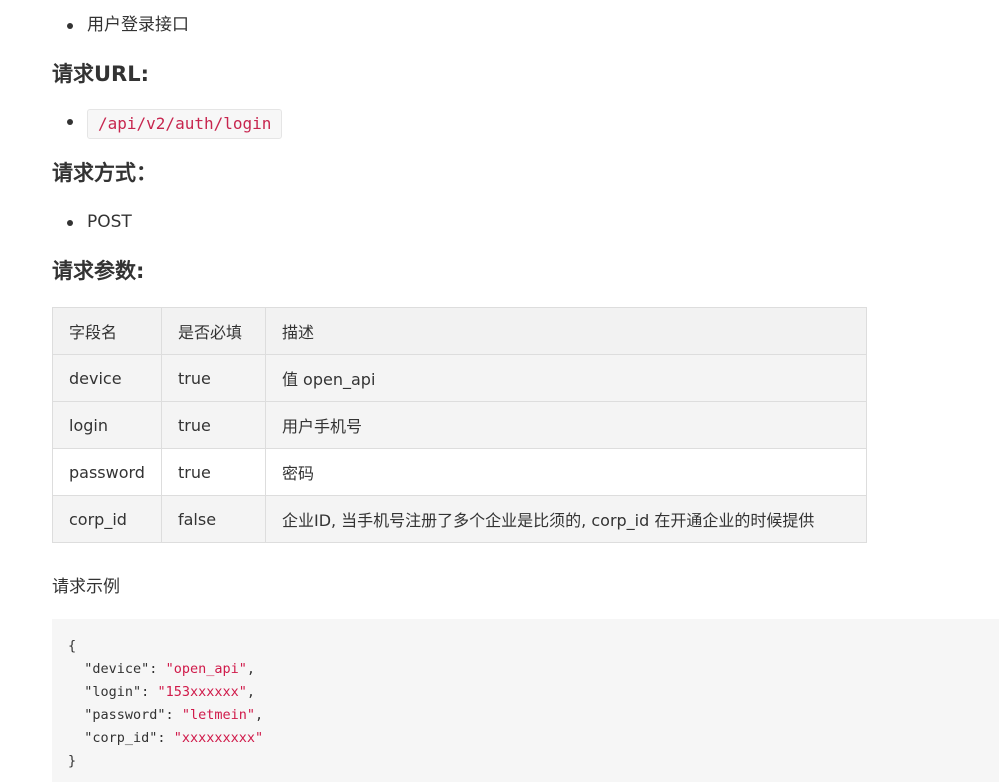  I want to click on intro-bullet: 用户登录接口, so click(120, 25).